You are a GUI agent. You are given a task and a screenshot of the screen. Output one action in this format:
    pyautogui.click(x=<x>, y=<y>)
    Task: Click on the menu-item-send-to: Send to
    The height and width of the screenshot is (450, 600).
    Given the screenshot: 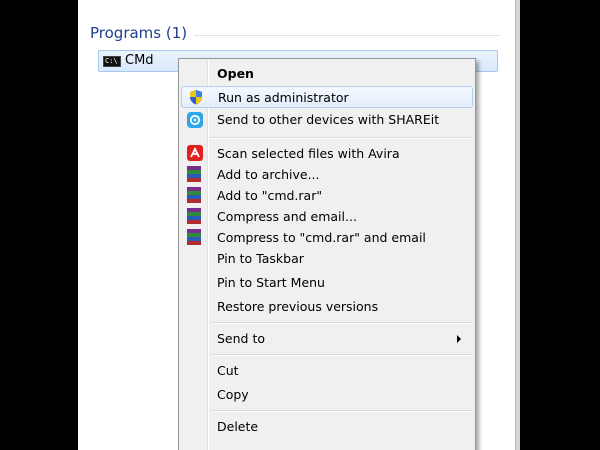 What is the action you would take?
    pyautogui.click(x=327, y=338)
    